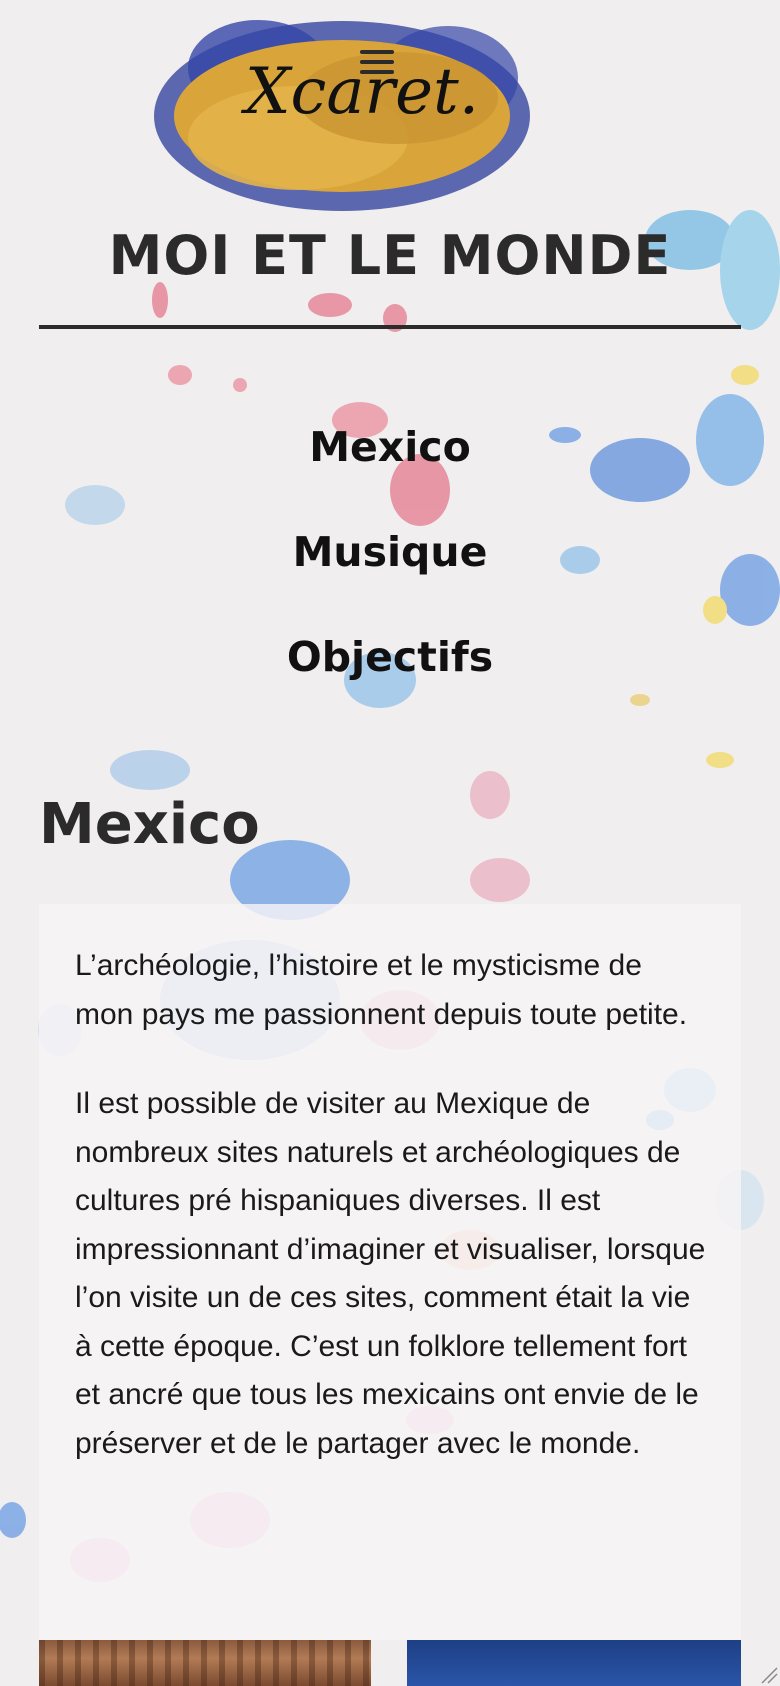 Image resolution: width=780 pixels, height=1686 pixels. What do you see at coordinates (149, 824) in the screenshot?
I see `section-title: Mexico` at bounding box center [149, 824].